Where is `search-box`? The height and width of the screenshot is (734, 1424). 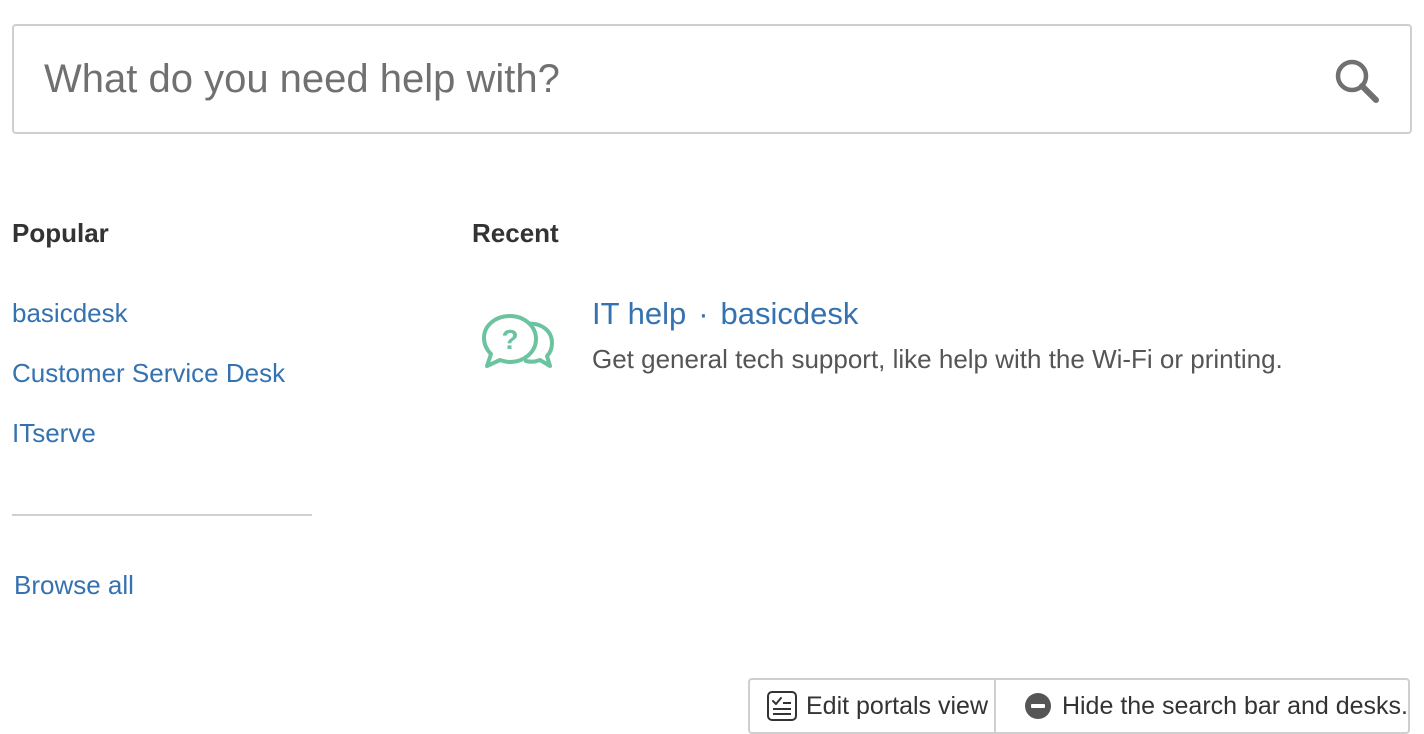
search-box is located at coordinates (712, 79).